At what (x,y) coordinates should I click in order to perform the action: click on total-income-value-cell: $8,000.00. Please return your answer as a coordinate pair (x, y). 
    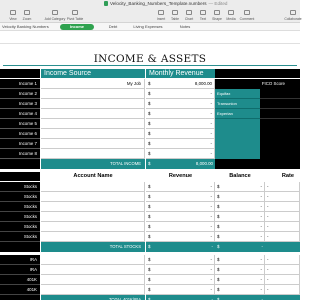
    Looking at the image, I should click on (180, 164).